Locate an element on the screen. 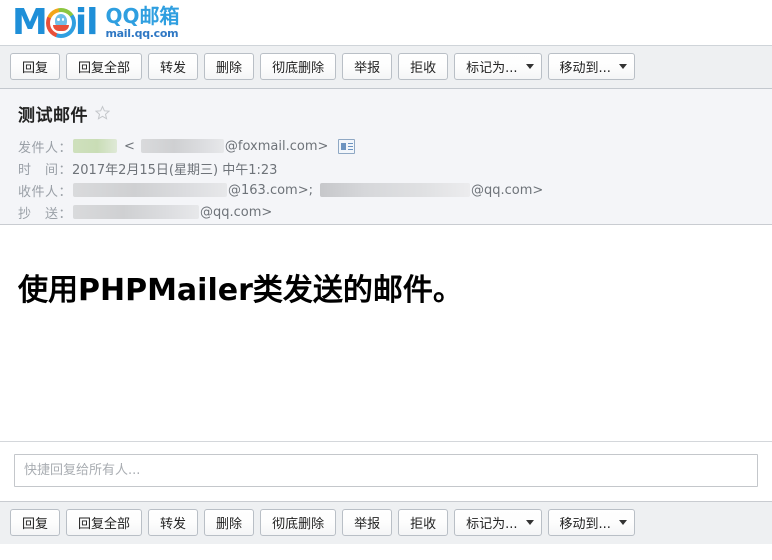  subject-row: 测试邮件 is located at coordinates (395, 113).